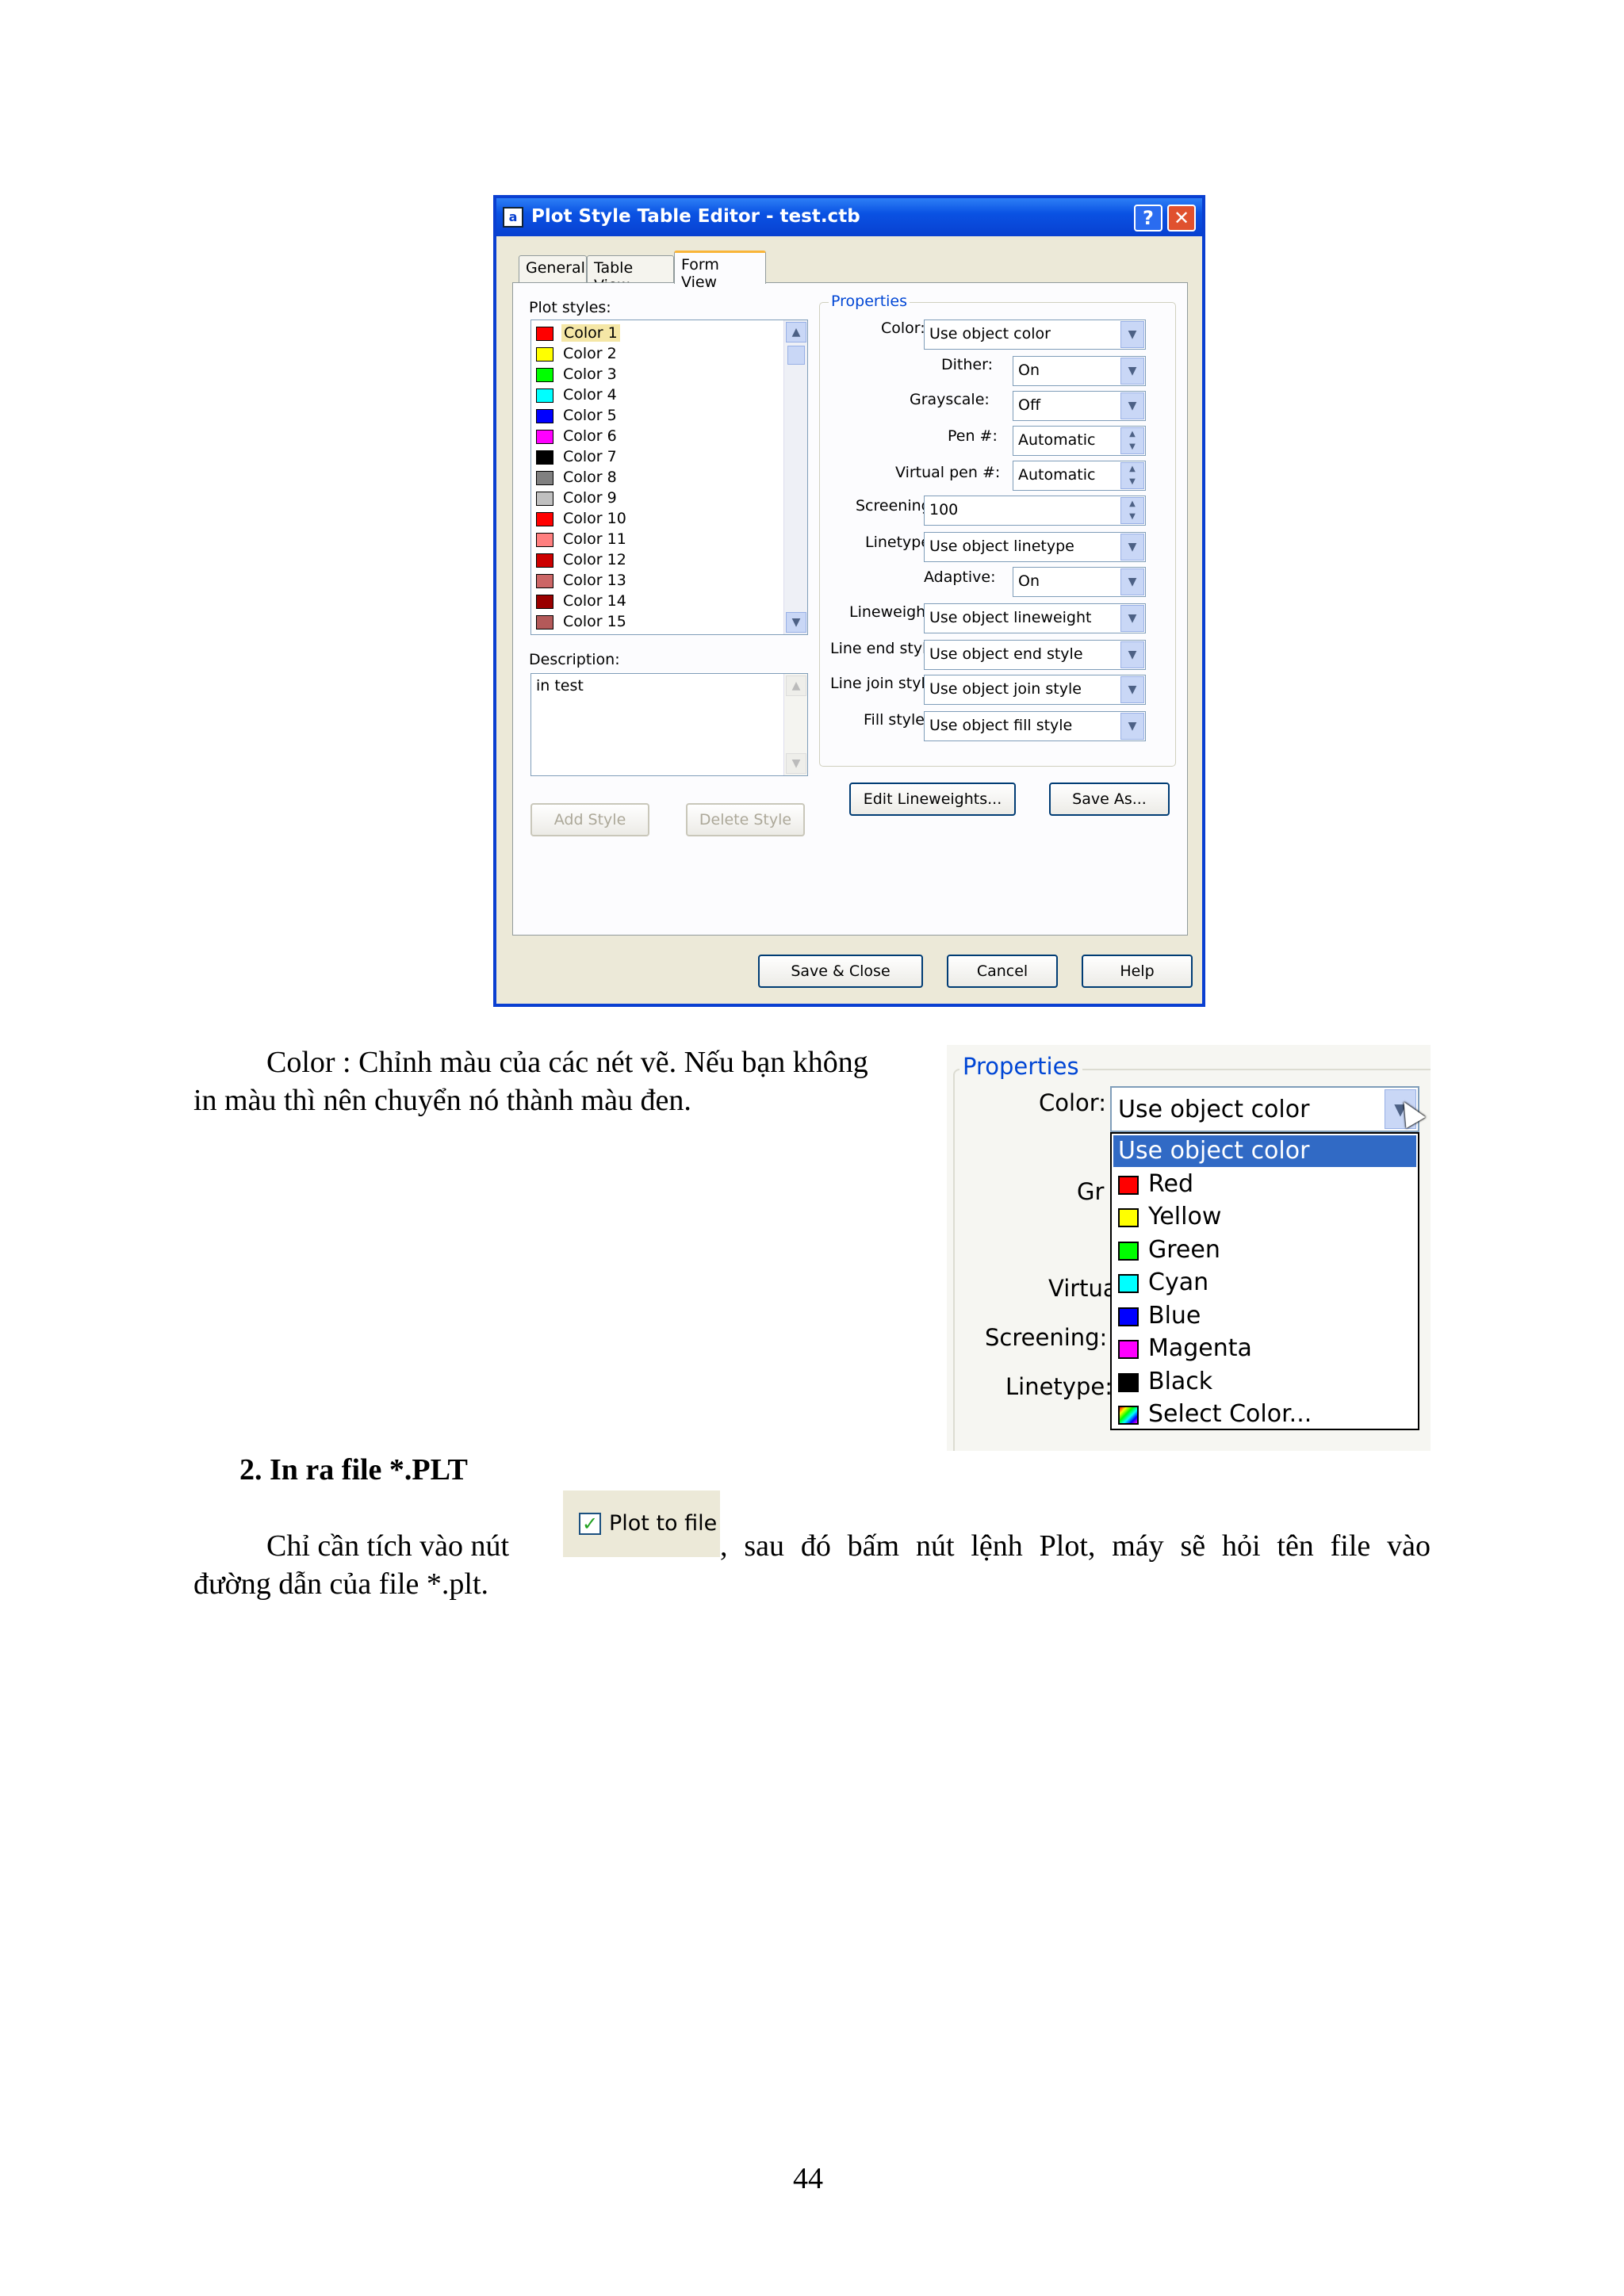 The height and width of the screenshot is (2296, 1624). Describe the element at coordinates (560, 686) in the screenshot. I see `description-value: in test` at that location.